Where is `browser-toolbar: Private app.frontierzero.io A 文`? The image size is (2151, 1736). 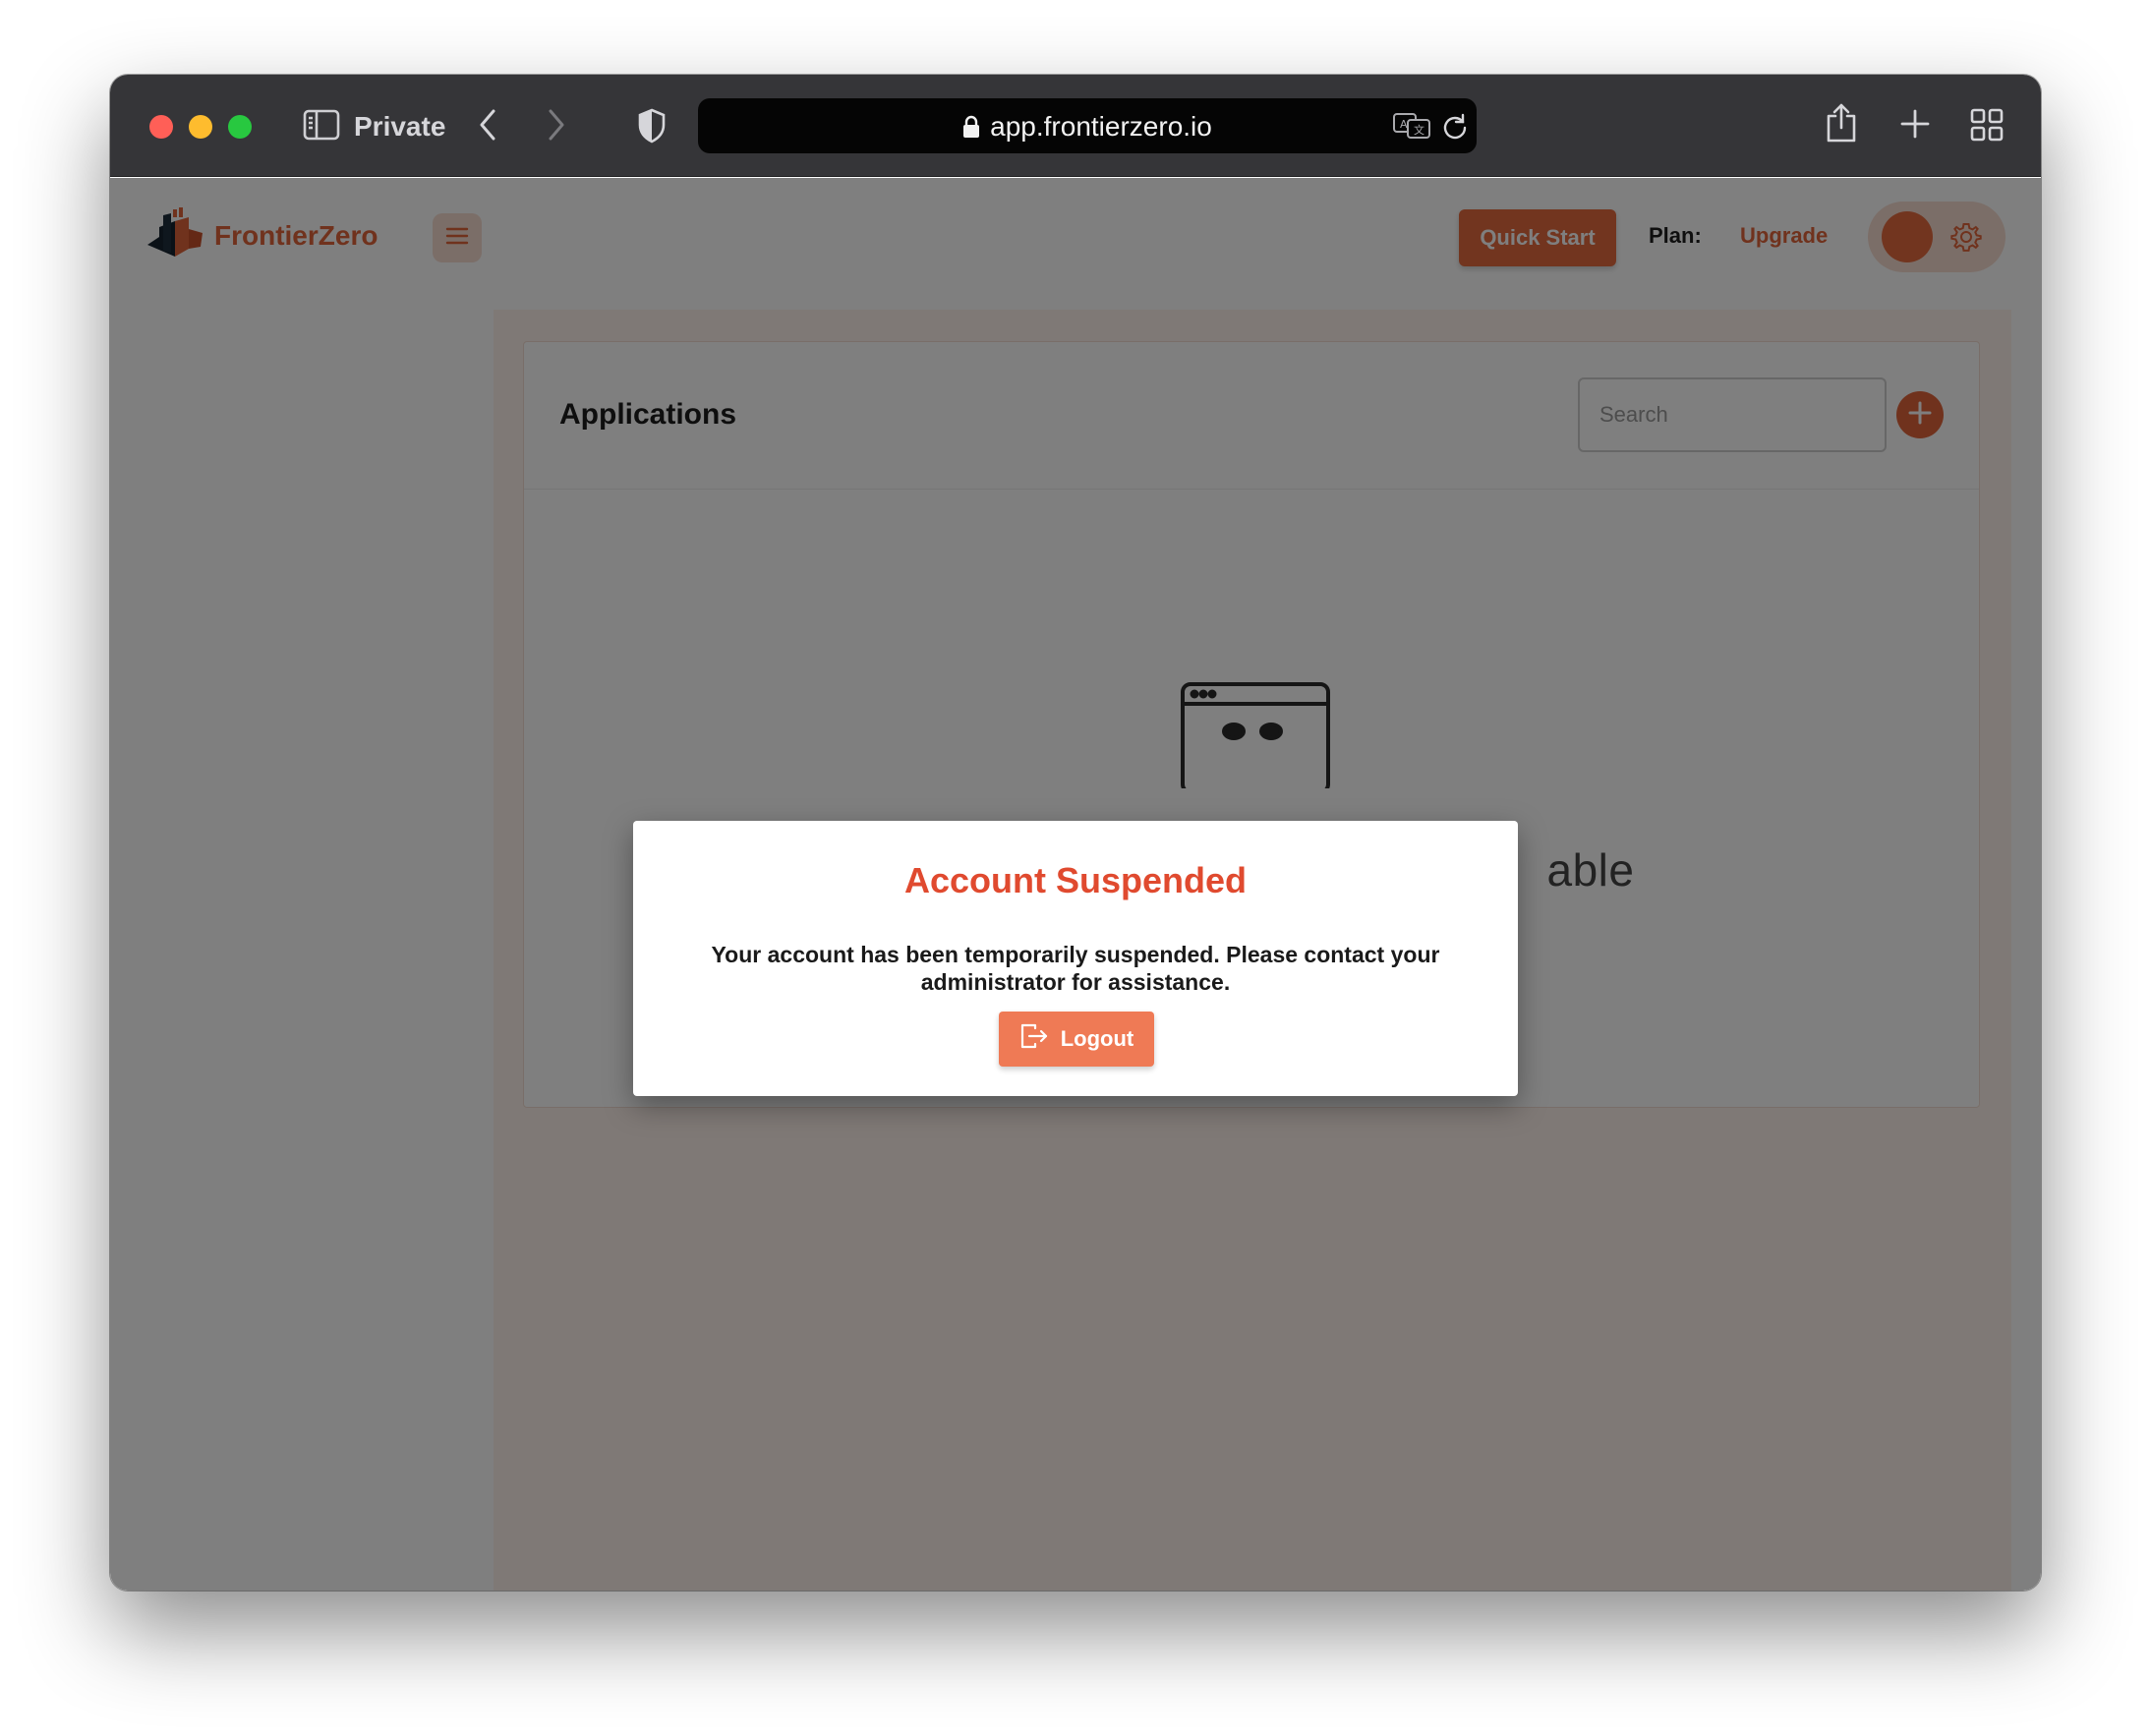
browser-toolbar: Private app.frontierzero.io A 文 is located at coordinates (1075, 126).